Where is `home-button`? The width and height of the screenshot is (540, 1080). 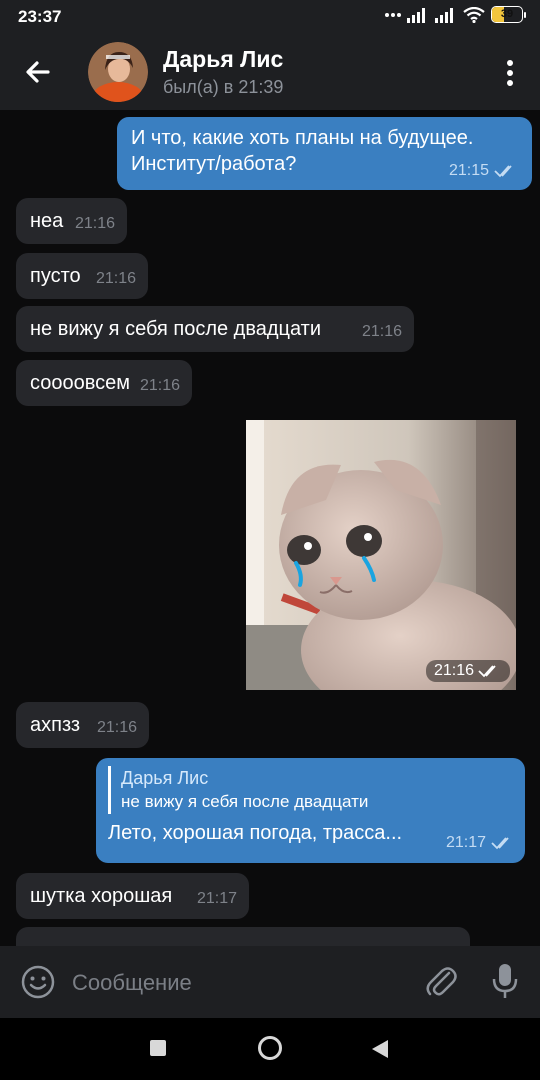 home-button is located at coordinates (270, 1048).